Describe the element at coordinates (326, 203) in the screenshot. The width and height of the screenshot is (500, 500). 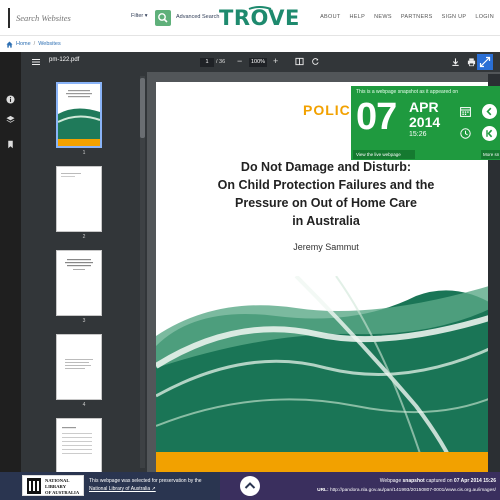
I see `page-title-line: Pressure on Out of Home Care` at that location.